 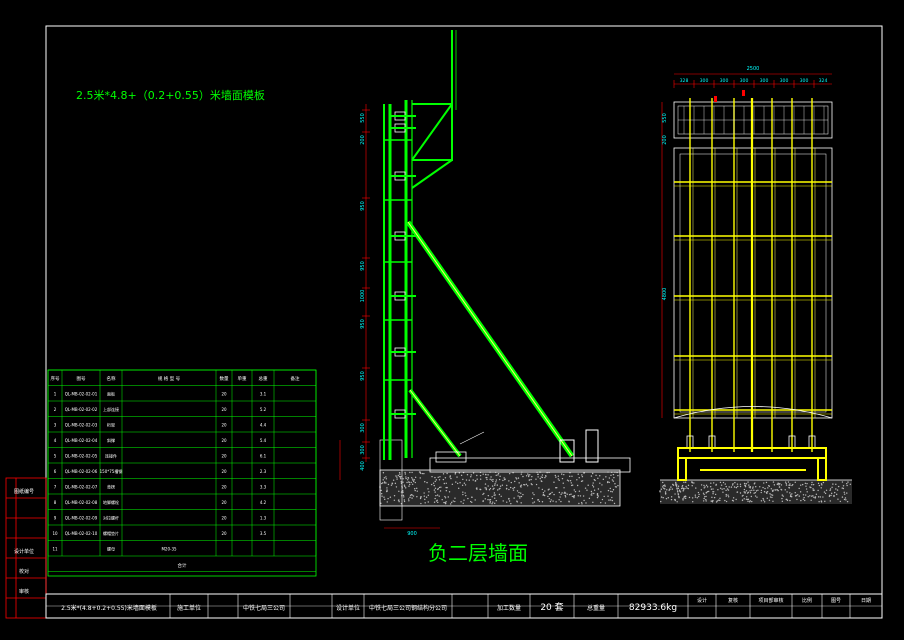 I want to click on table-cell: 面板, so click(x=111, y=394).